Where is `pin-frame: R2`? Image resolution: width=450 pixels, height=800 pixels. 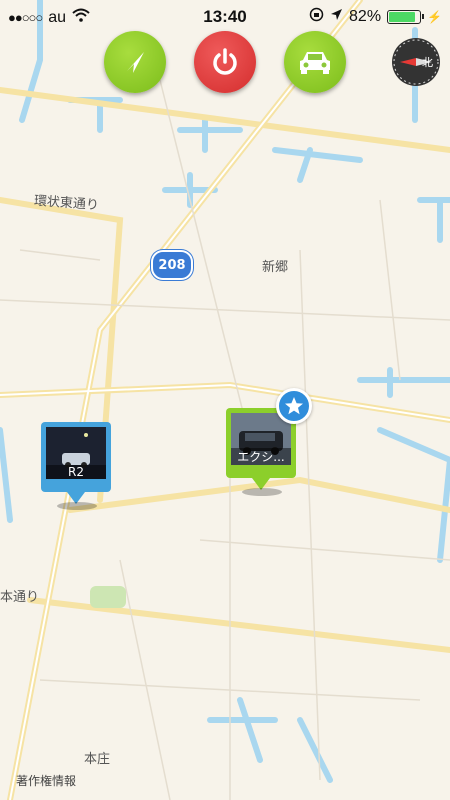
pin-frame: R2 is located at coordinates (76, 457).